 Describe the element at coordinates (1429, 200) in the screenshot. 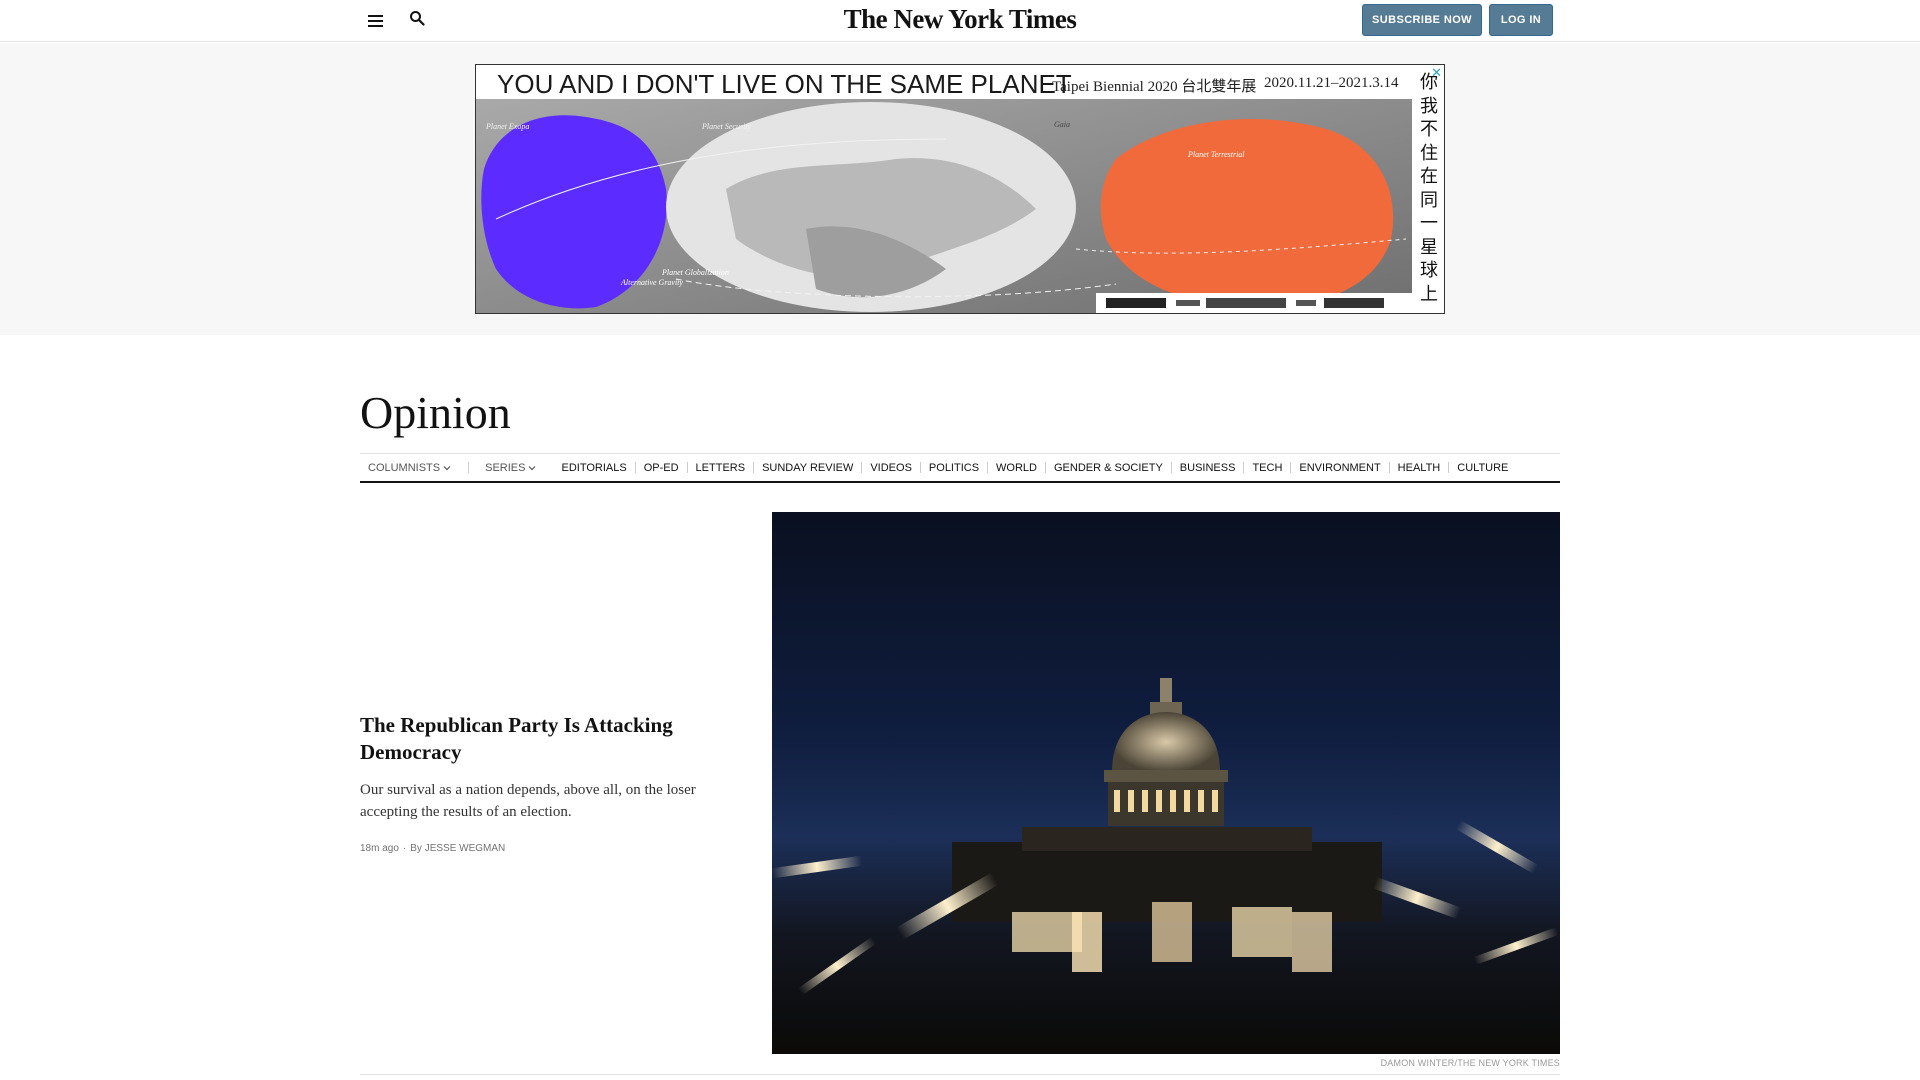

I see `ad-char: 同` at that location.